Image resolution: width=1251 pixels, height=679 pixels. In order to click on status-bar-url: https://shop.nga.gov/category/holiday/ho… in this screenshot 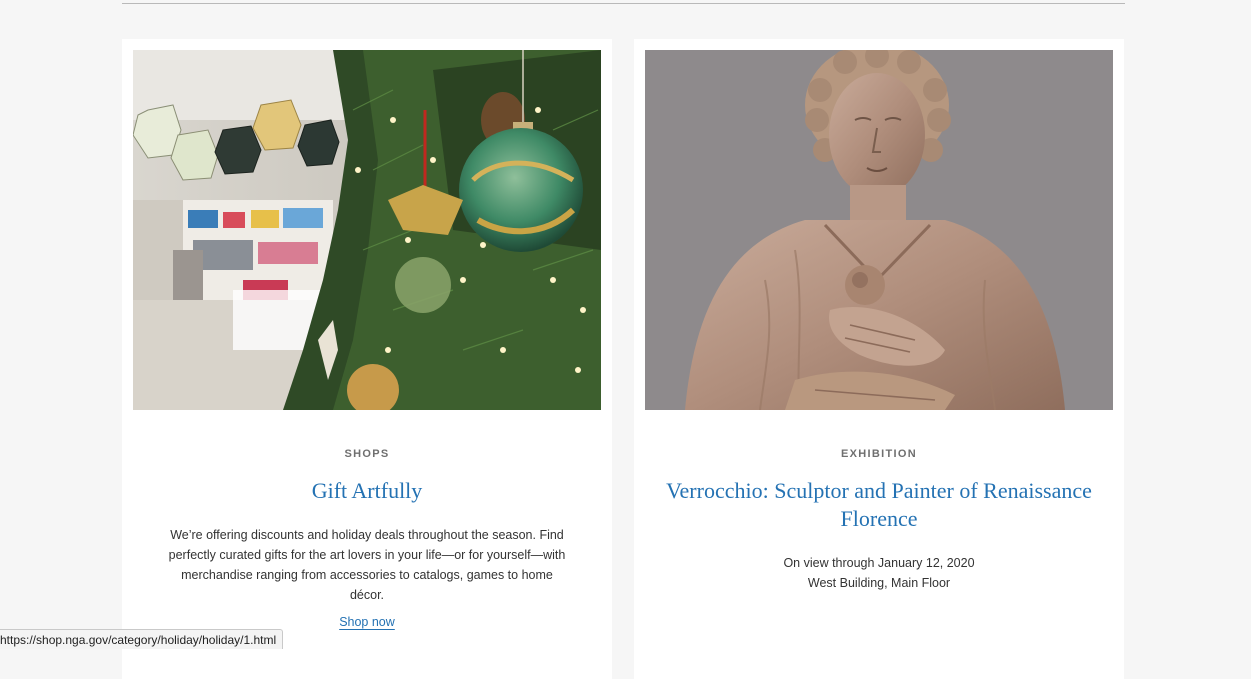, I will do `click(142, 639)`.